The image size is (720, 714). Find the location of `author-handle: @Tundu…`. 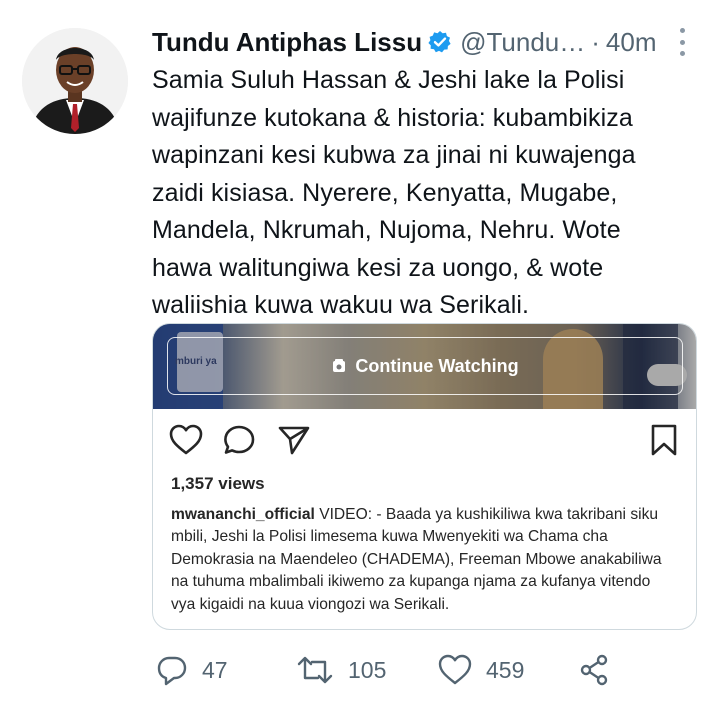

author-handle: @Tundu… is located at coordinates (522, 42).